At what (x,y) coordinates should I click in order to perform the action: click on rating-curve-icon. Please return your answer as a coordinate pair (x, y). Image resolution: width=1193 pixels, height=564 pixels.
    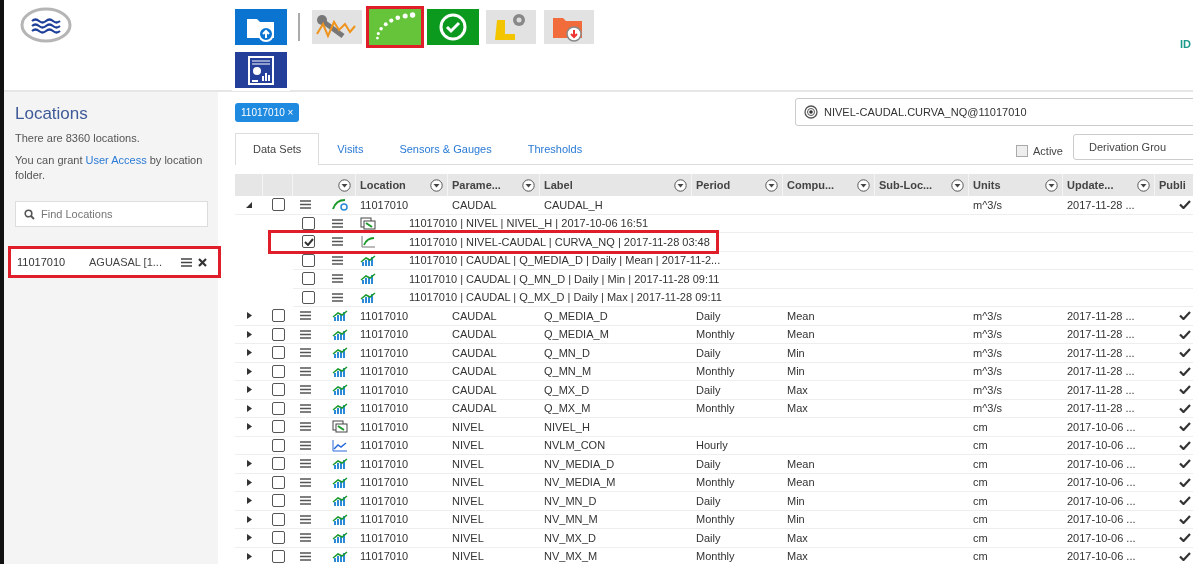
    Looking at the image, I should click on (368, 242).